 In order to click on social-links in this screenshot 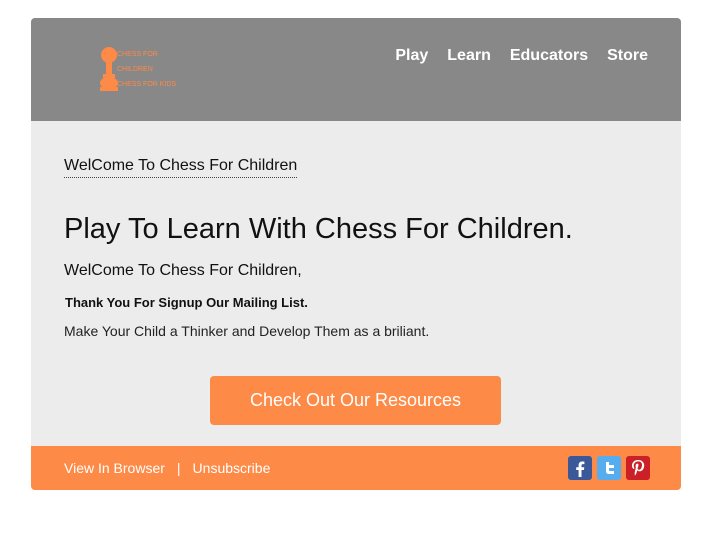, I will do `click(609, 468)`.